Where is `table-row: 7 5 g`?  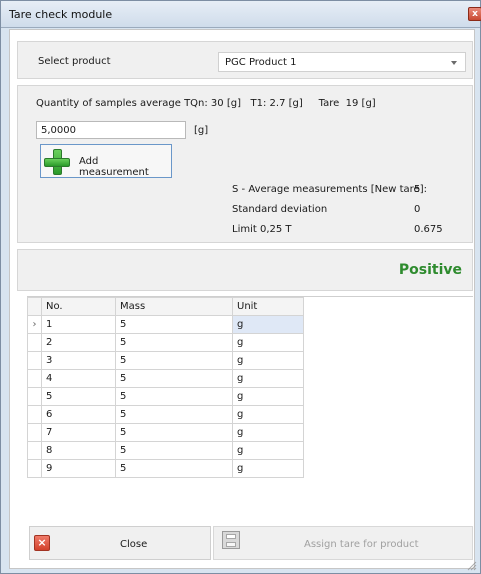 table-row: 7 5 g is located at coordinates (165, 432).